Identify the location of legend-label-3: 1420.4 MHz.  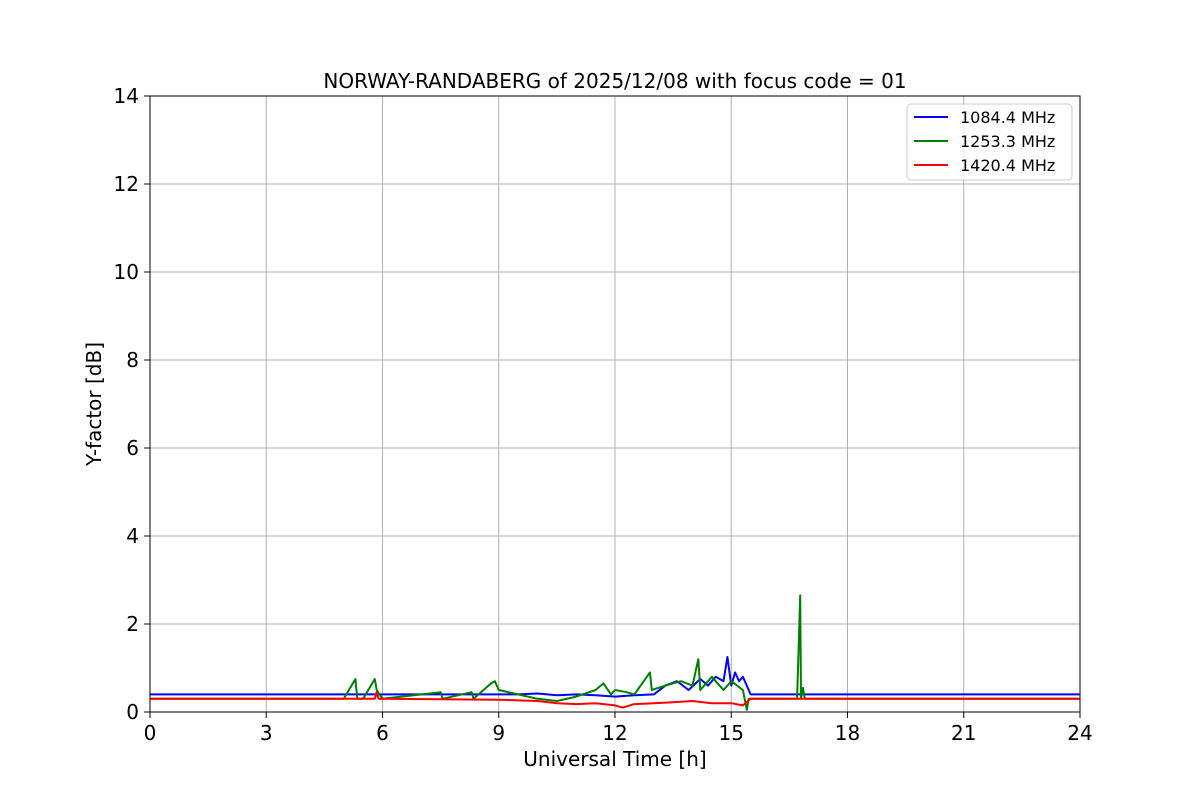
(1007, 165).